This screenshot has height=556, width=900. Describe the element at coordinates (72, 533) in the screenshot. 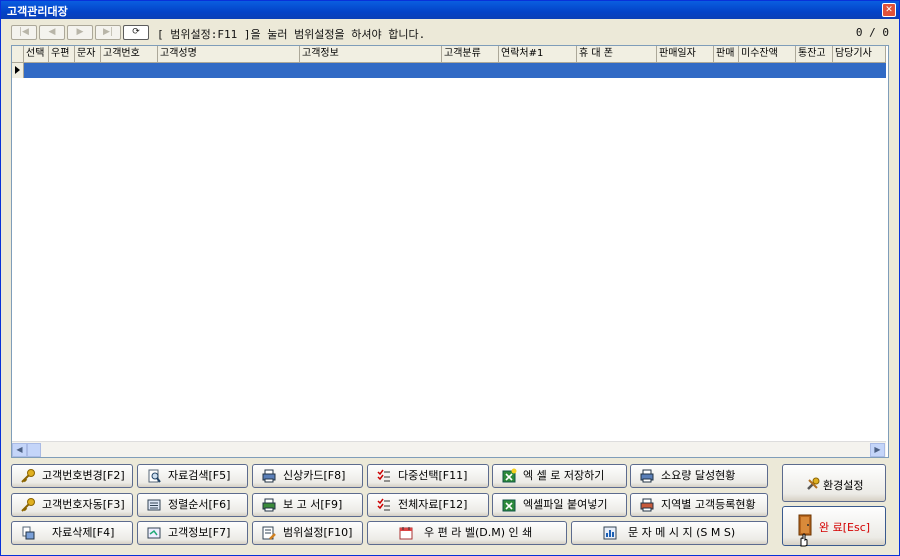

I see `delete-data-button: 자료삭제[F4]` at that location.